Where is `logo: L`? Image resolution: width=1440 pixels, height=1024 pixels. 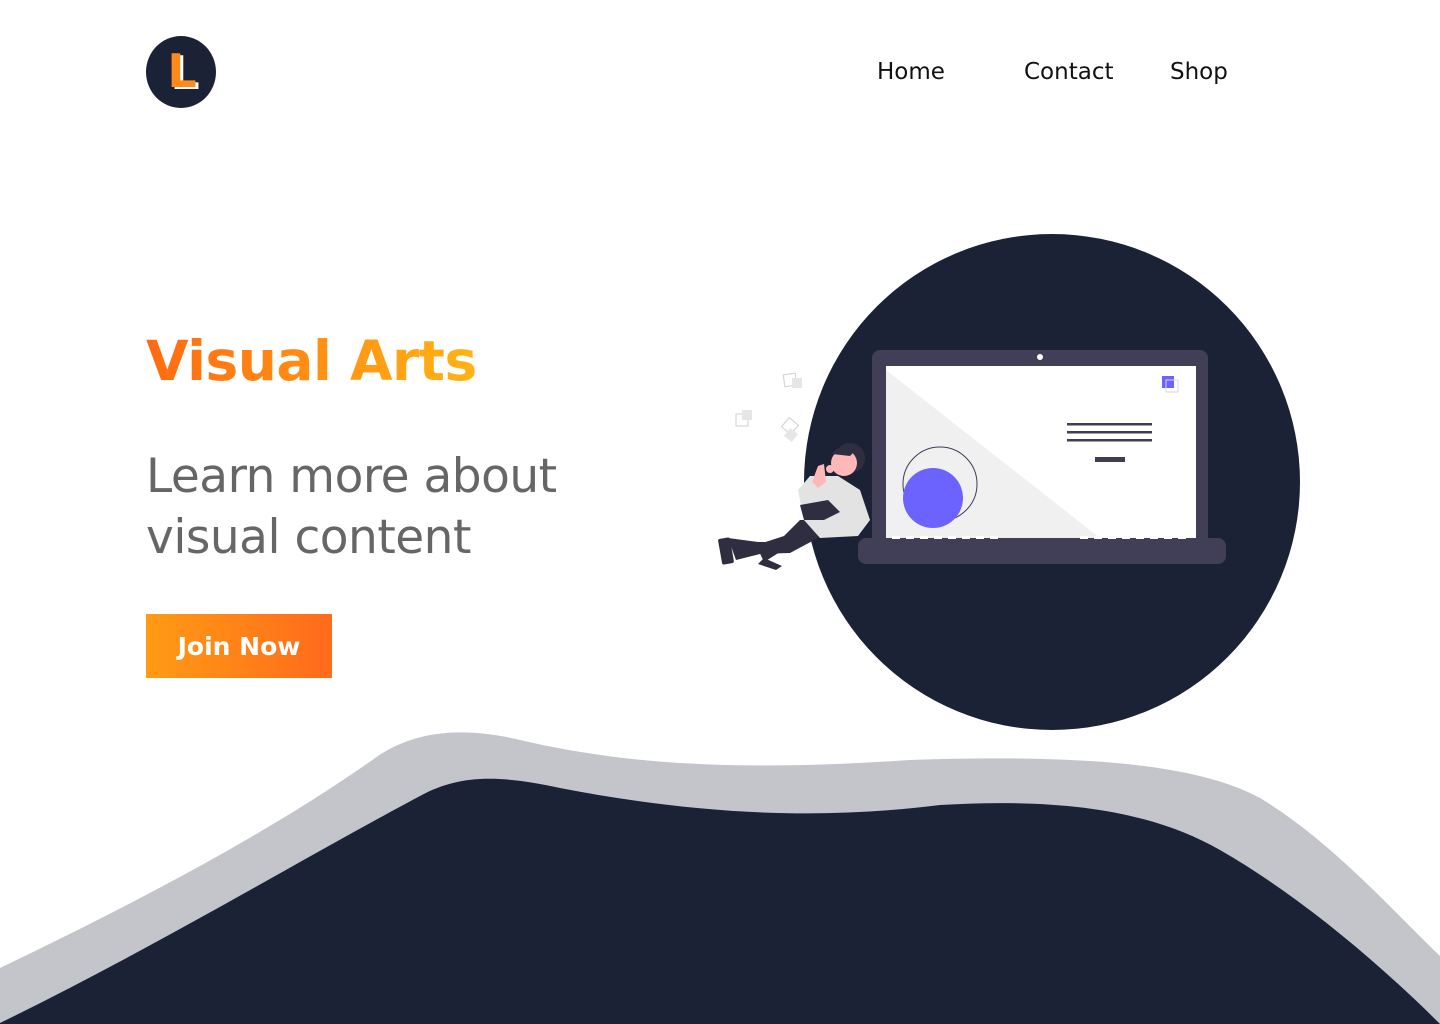 logo: L is located at coordinates (181, 72).